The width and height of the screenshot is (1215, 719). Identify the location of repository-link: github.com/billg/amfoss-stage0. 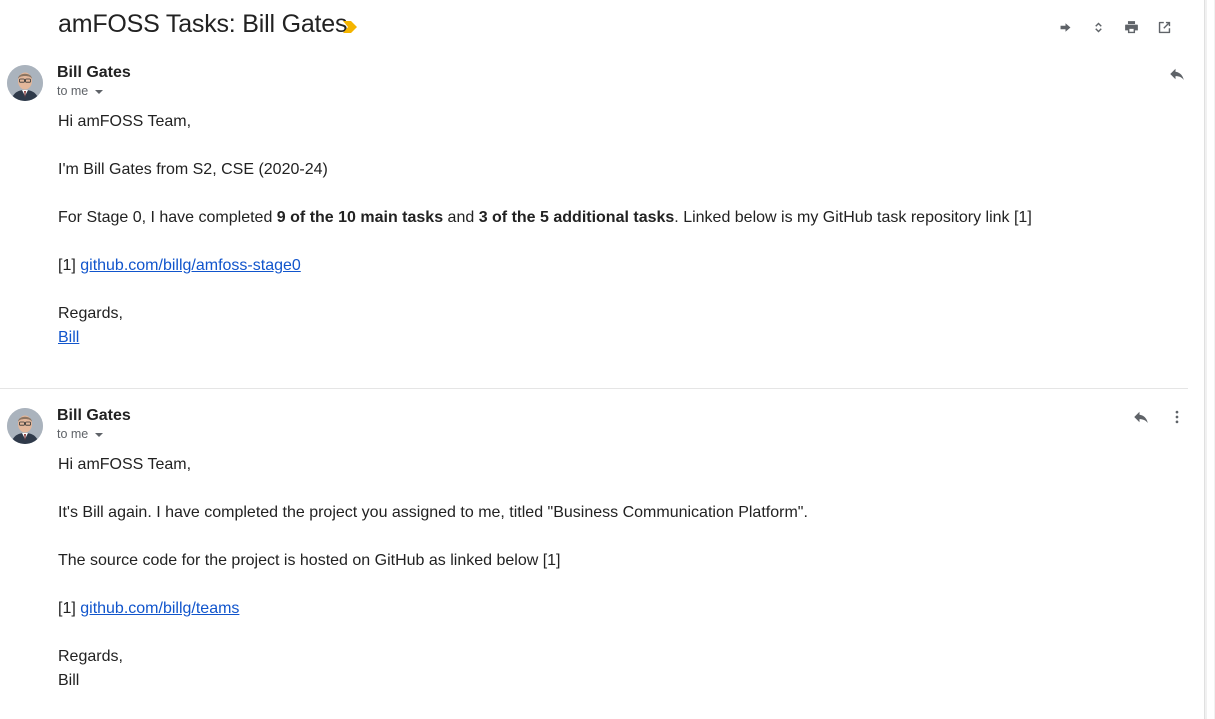
(190, 265).